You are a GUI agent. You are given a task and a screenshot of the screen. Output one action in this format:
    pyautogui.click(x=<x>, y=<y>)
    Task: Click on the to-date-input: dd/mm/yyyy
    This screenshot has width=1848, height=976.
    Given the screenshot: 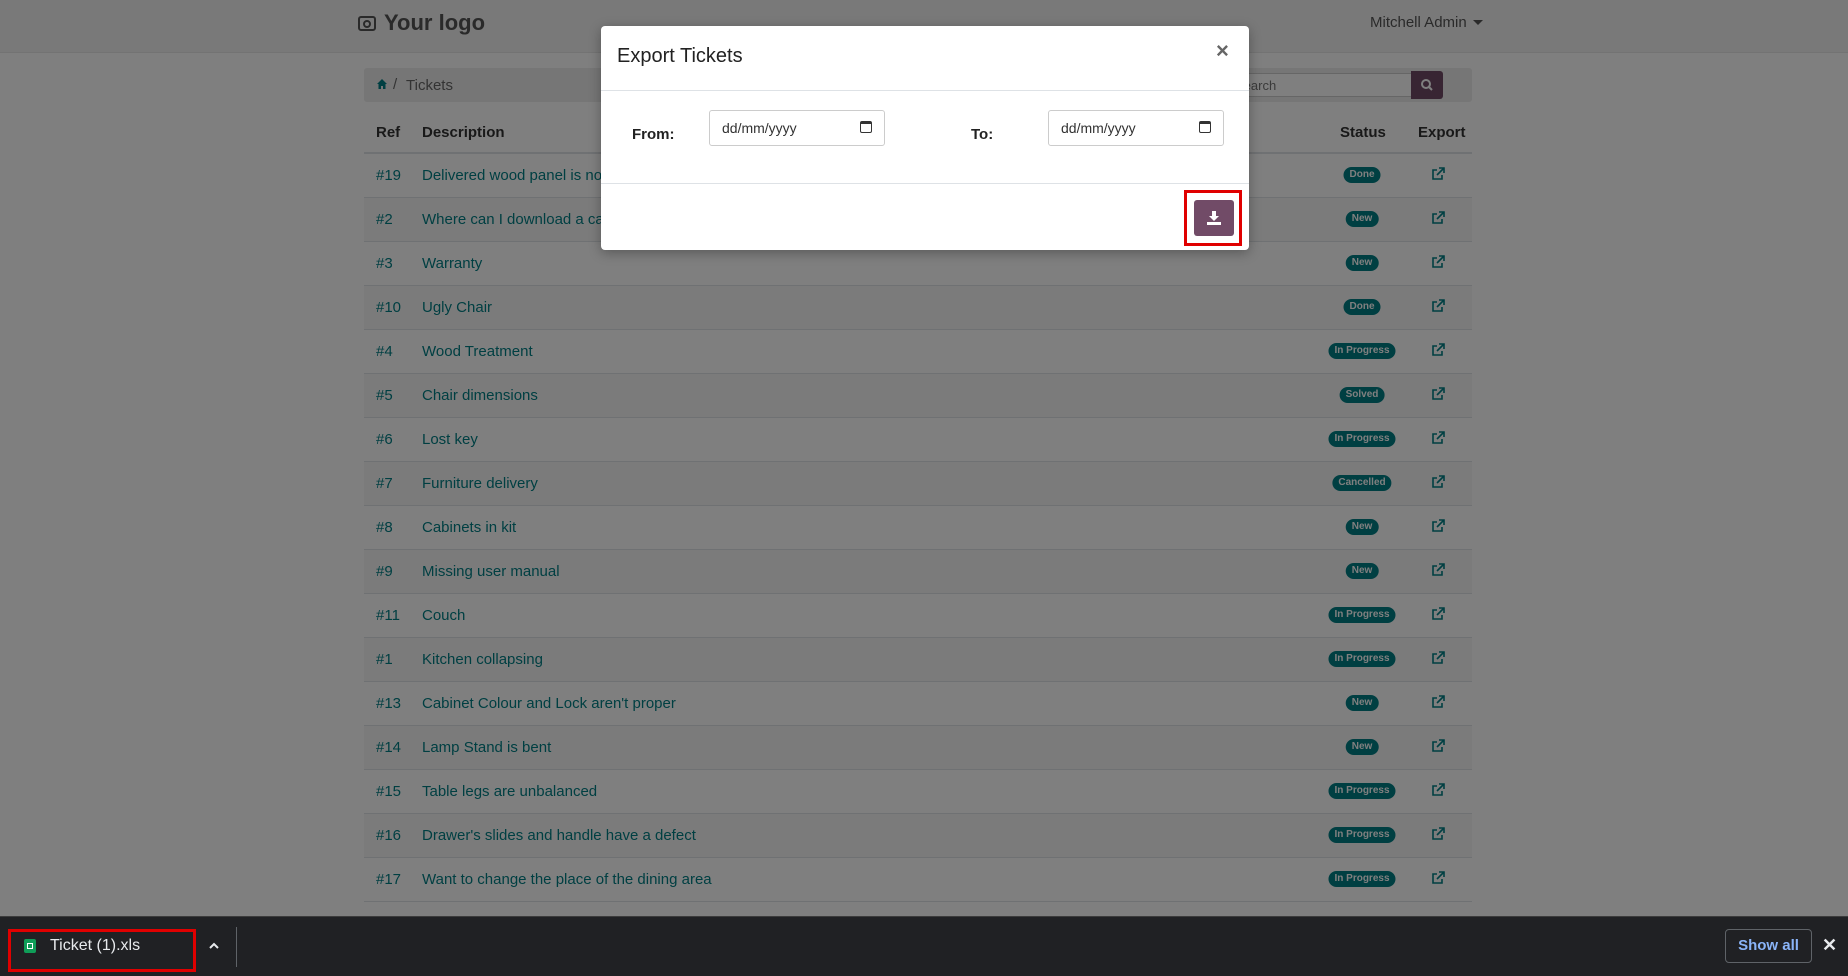 What is the action you would take?
    pyautogui.click(x=1136, y=128)
    